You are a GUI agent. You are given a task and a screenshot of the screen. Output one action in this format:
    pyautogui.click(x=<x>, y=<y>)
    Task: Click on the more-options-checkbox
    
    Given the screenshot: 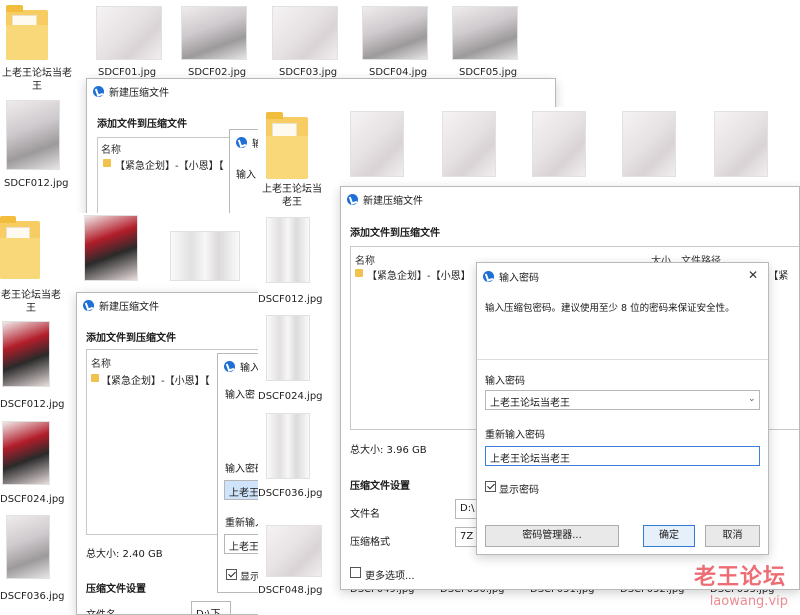 What is the action you would take?
    pyautogui.click(x=355, y=572)
    